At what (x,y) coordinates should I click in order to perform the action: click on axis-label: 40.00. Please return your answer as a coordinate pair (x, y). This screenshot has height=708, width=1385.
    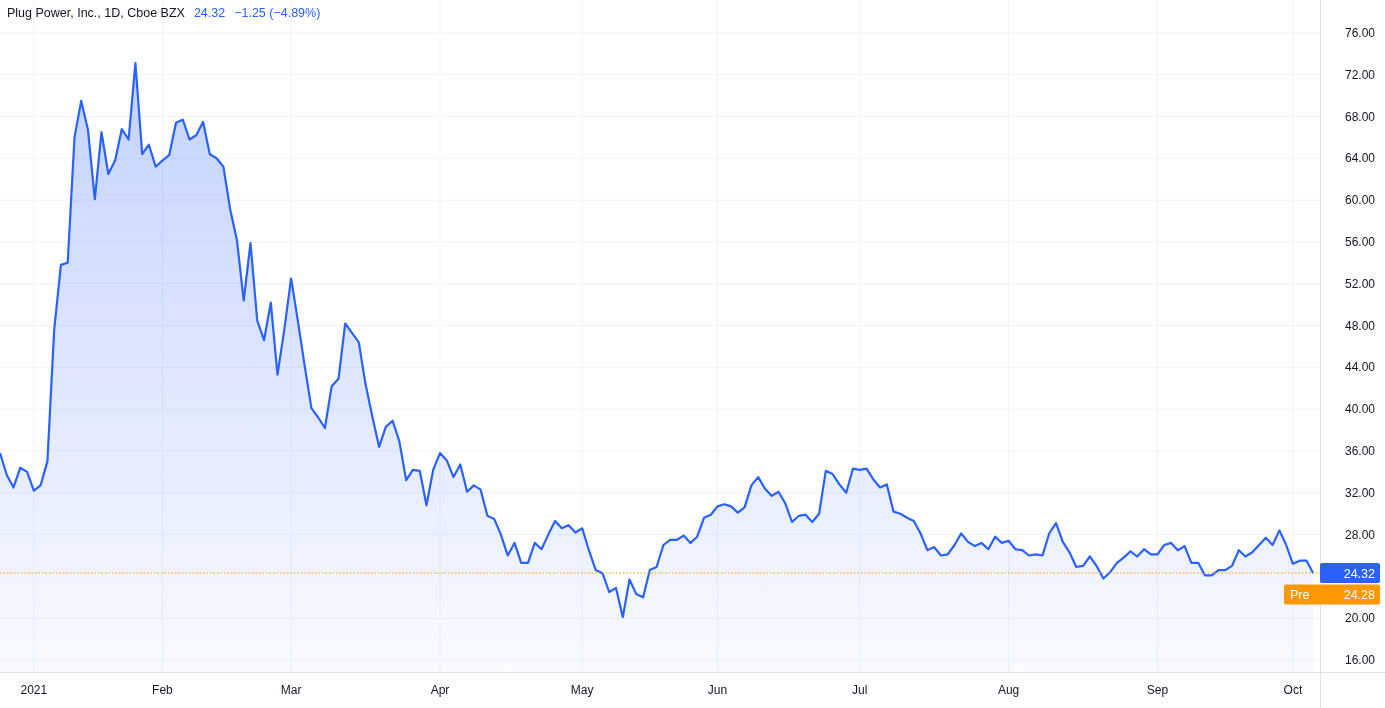
    Looking at the image, I should click on (1359, 409).